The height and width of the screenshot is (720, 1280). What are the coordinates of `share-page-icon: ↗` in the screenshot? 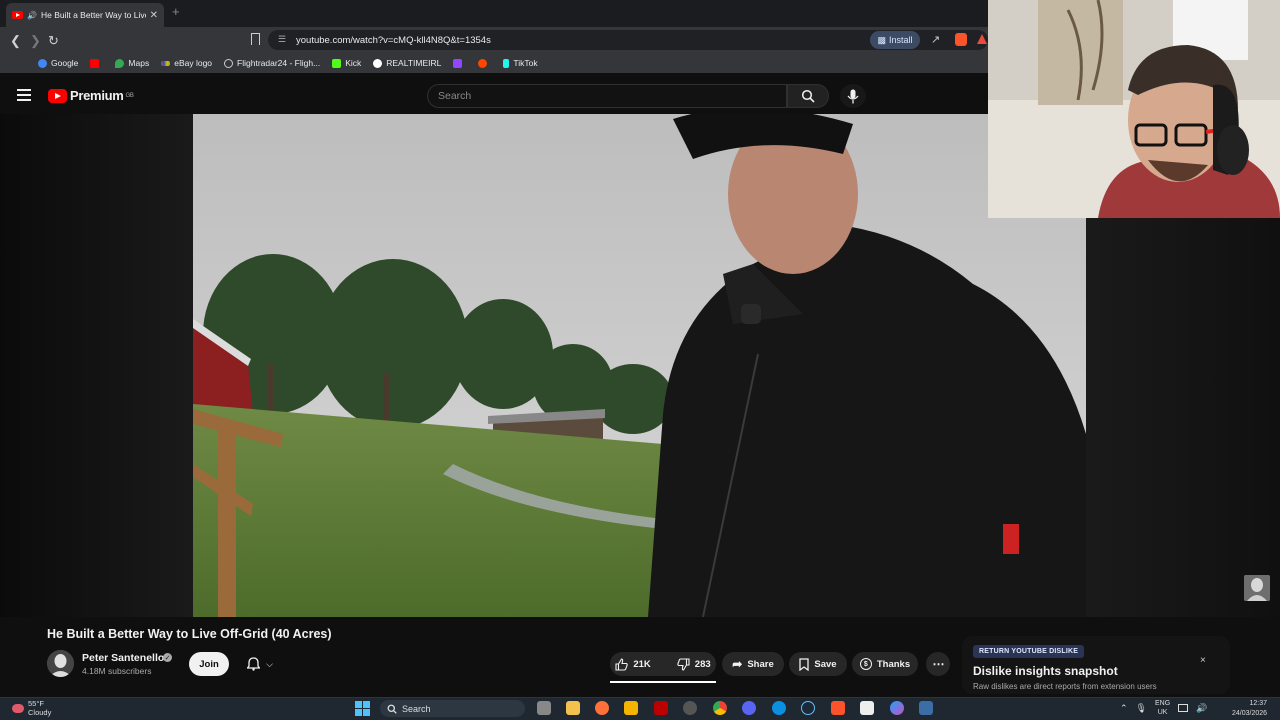 It's located at (935, 39).